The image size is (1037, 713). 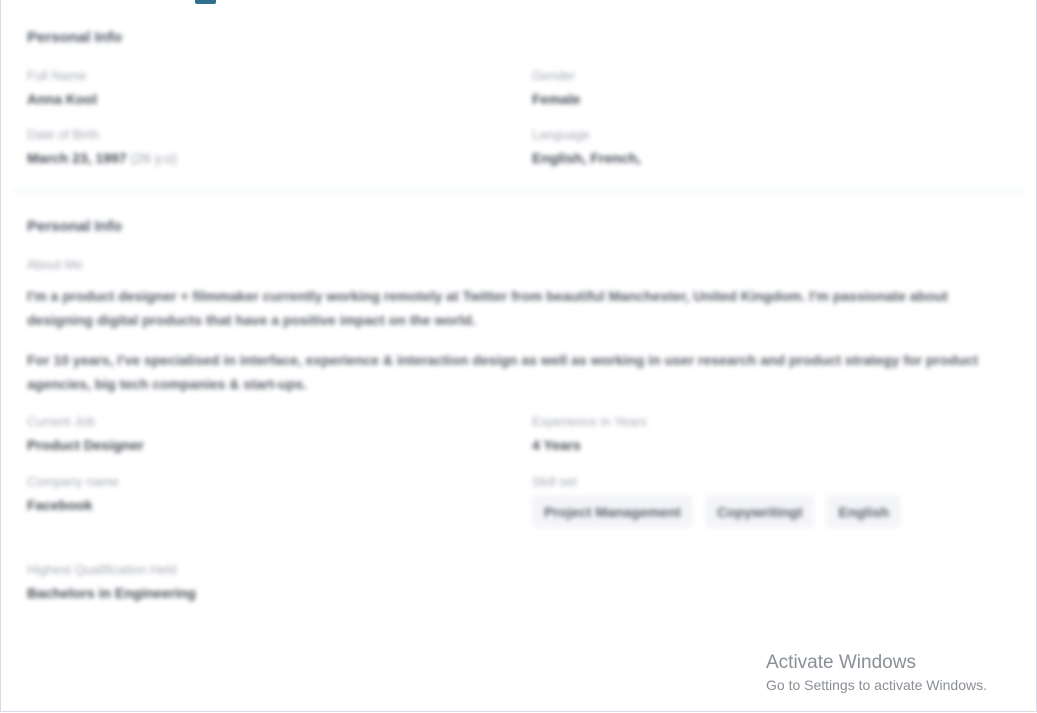 I want to click on experience-label: Experience in Years, so click(x=589, y=421).